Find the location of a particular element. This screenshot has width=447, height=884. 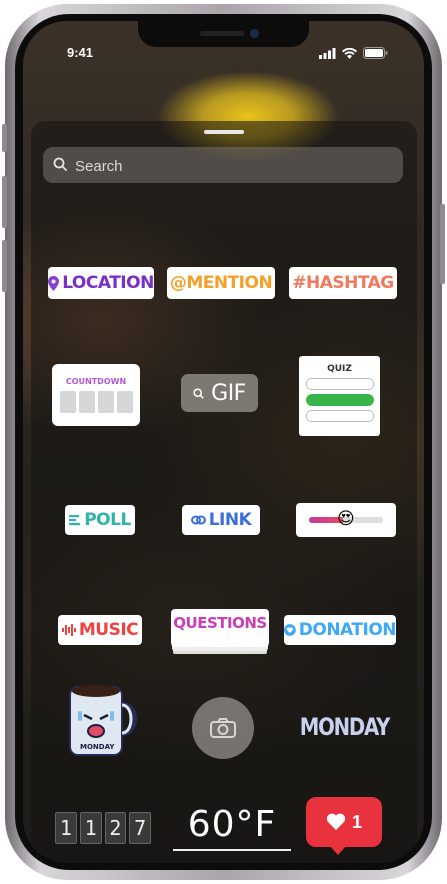

location-sticker: LOCATION is located at coordinates (101, 283).